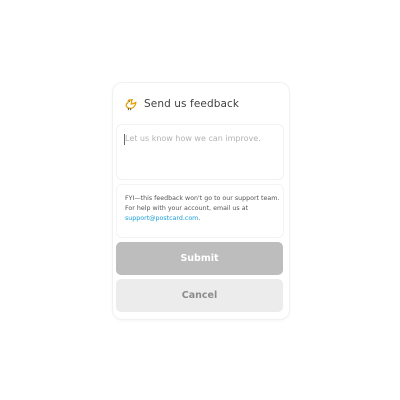  Describe the element at coordinates (199, 295) in the screenshot. I see `cancel-button: Cancel` at that location.